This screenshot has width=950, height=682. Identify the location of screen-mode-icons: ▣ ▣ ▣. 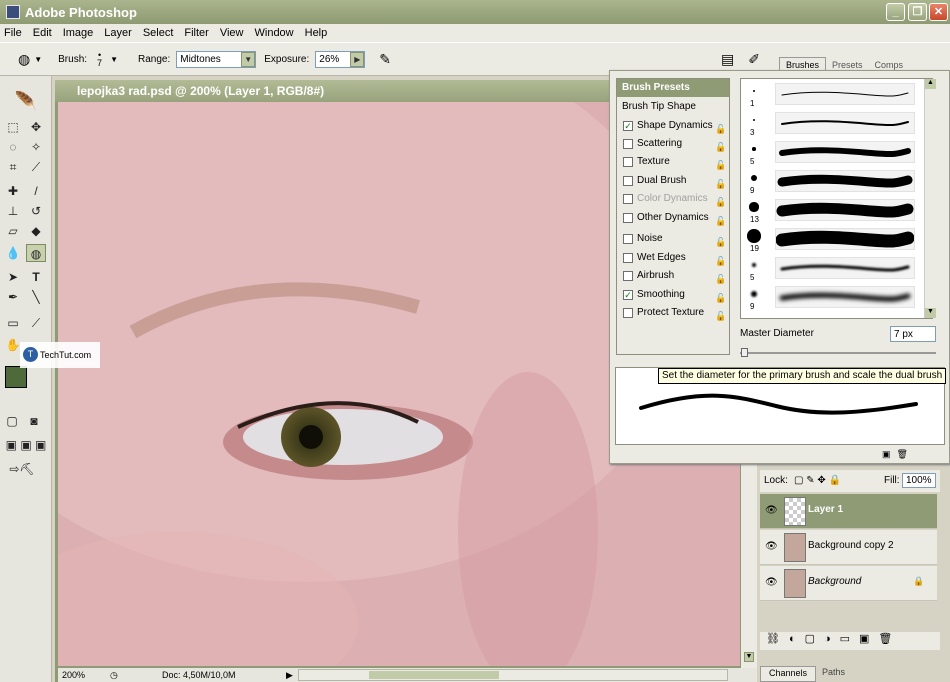
(26, 445).